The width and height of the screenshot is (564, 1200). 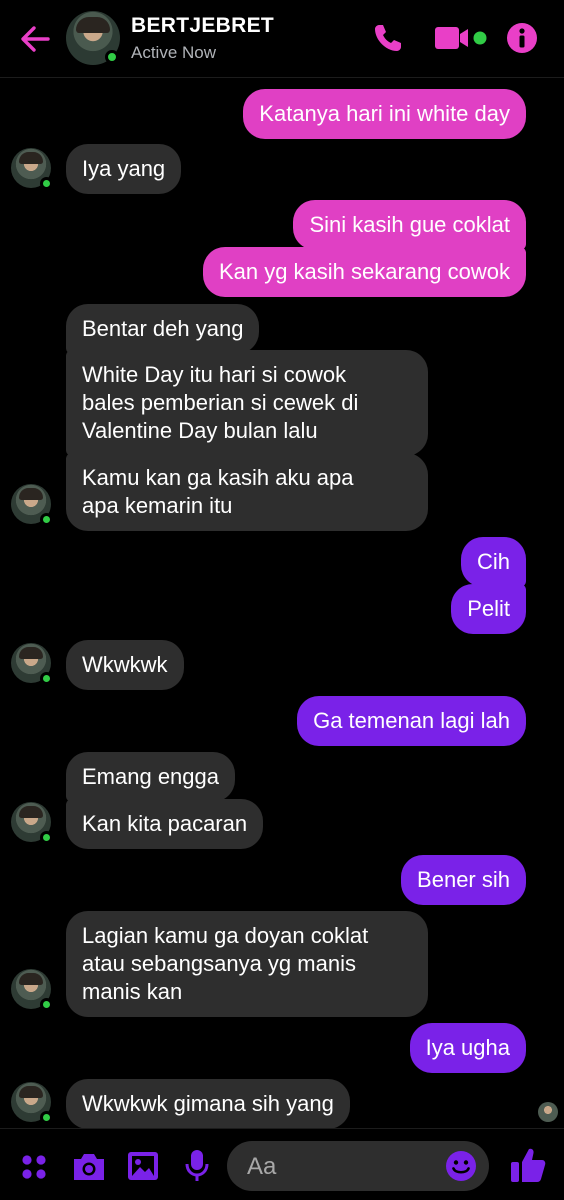 What do you see at coordinates (528, 1165) in the screenshot?
I see `thumbs-up-icon` at bounding box center [528, 1165].